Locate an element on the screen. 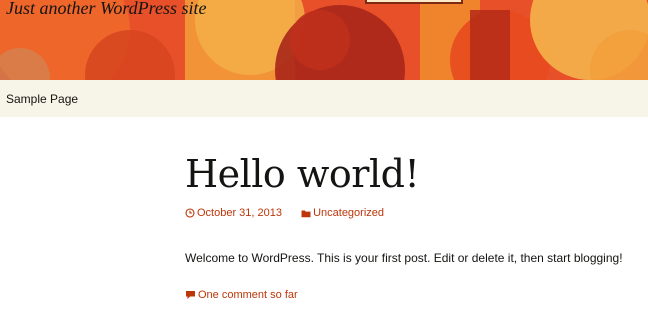 This screenshot has height=309, width=648. post-date-link: October 31, 2013 is located at coordinates (235, 213).